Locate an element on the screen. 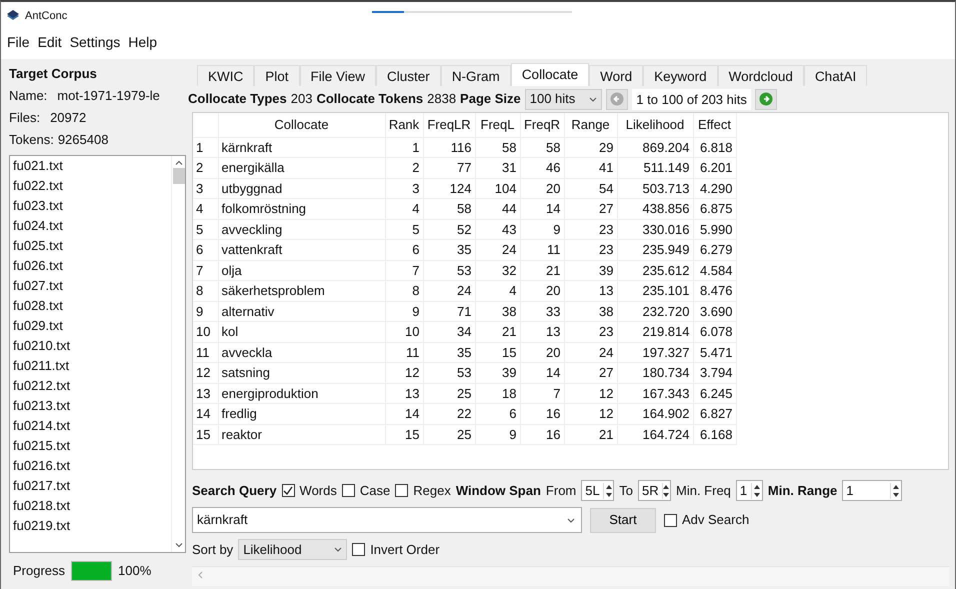 Image resolution: width=956 pixels, height=589 pixels. tab: ChatAI is located at coordinates (836, 75).